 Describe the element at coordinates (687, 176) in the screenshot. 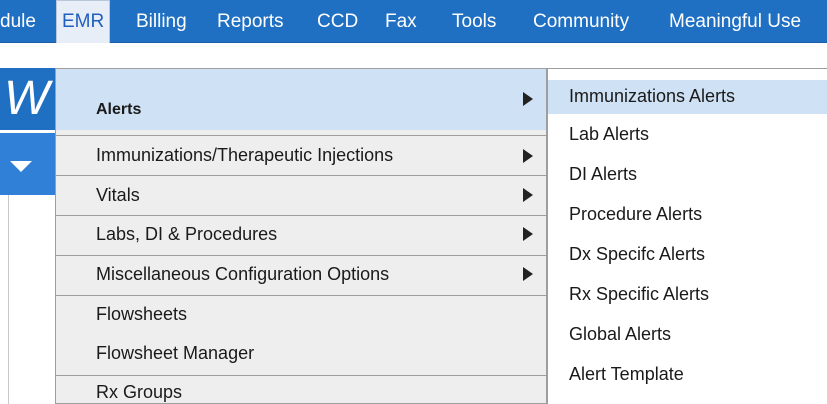

I see `submenu-item-di-alerts: DI Alerts` at that location.